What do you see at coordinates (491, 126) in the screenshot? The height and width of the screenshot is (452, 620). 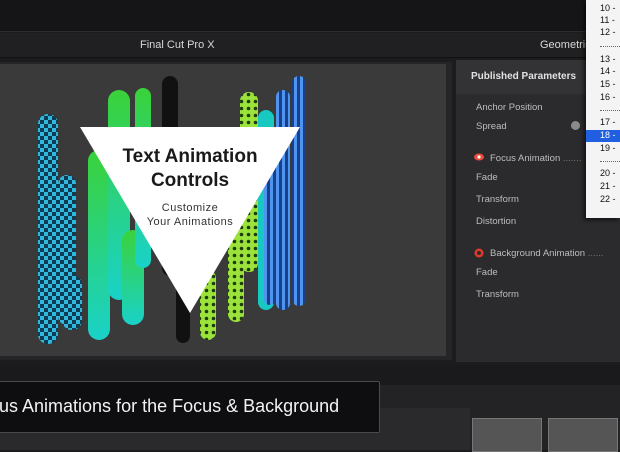 I see `param-spread: Spread` at bounding box center [491, 126].